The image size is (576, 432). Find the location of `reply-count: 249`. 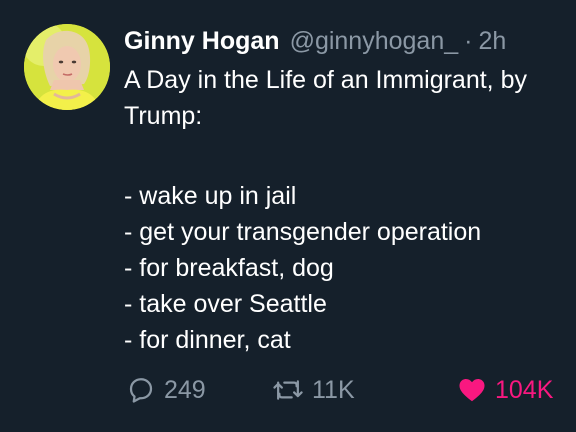

reply-count: 249 is located at coordinates (185, 389).